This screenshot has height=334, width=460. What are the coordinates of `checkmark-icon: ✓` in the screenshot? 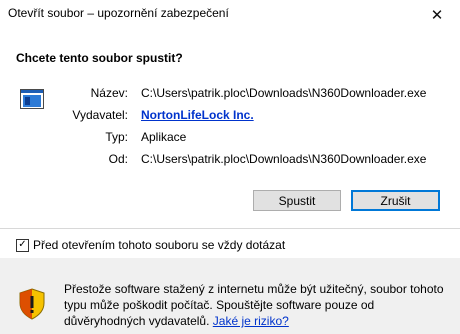 It's located at (22, 244).